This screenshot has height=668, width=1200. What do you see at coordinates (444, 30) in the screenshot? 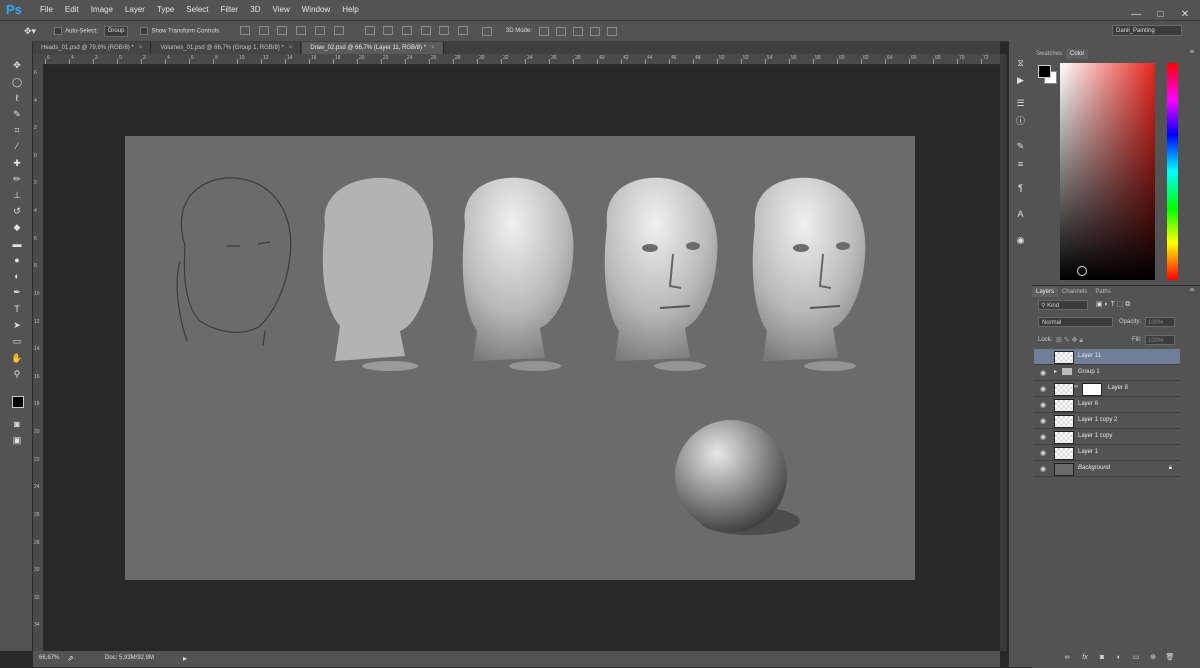
I see `distribute-center-icon` at bounding box center [444, 30].